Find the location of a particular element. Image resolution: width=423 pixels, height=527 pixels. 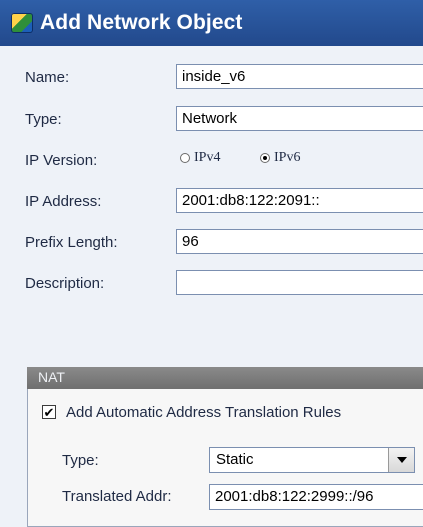

dialog-title: Add Network Object is located at coordinates (141, 22).